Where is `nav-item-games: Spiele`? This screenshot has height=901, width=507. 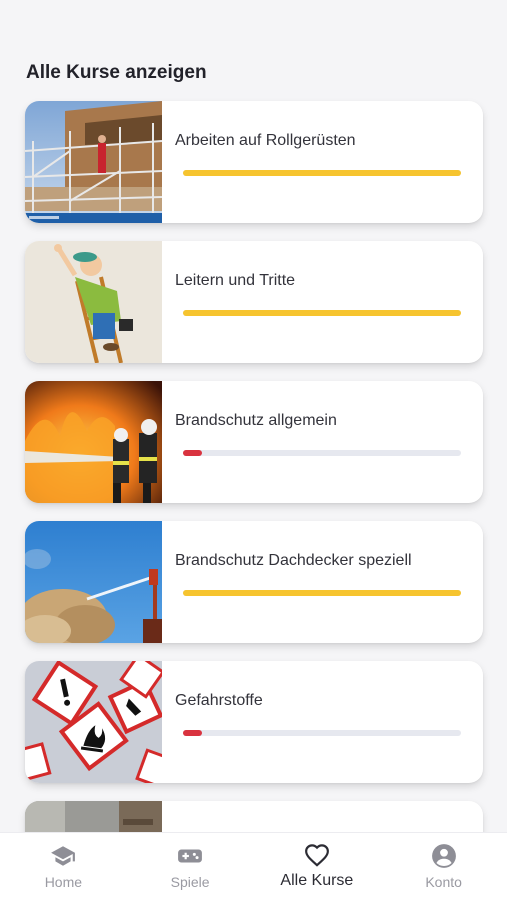
nav-item-games: Spiele is located at coordinates (190, 867).